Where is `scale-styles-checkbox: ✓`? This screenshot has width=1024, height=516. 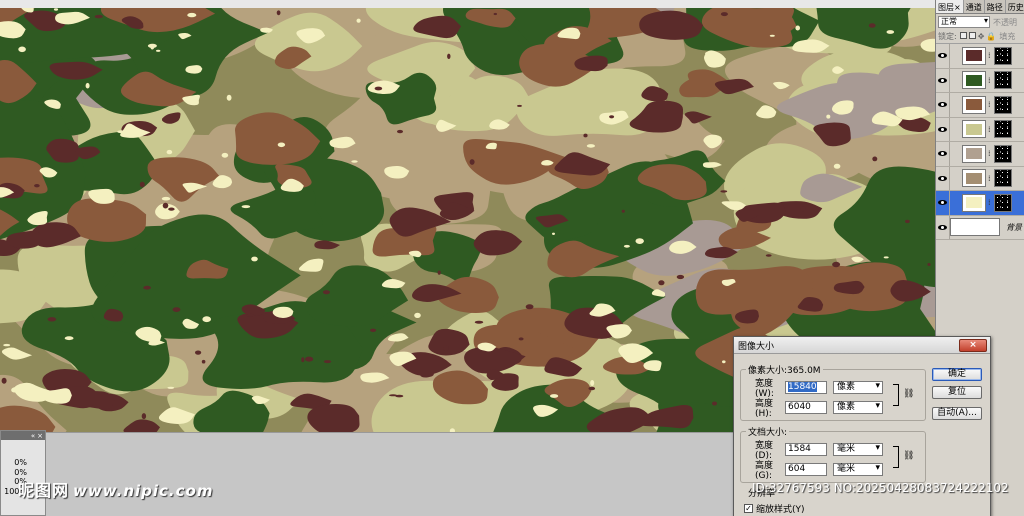
scale-styles-checkbox: ✓ is located at coordinates (748, 508).